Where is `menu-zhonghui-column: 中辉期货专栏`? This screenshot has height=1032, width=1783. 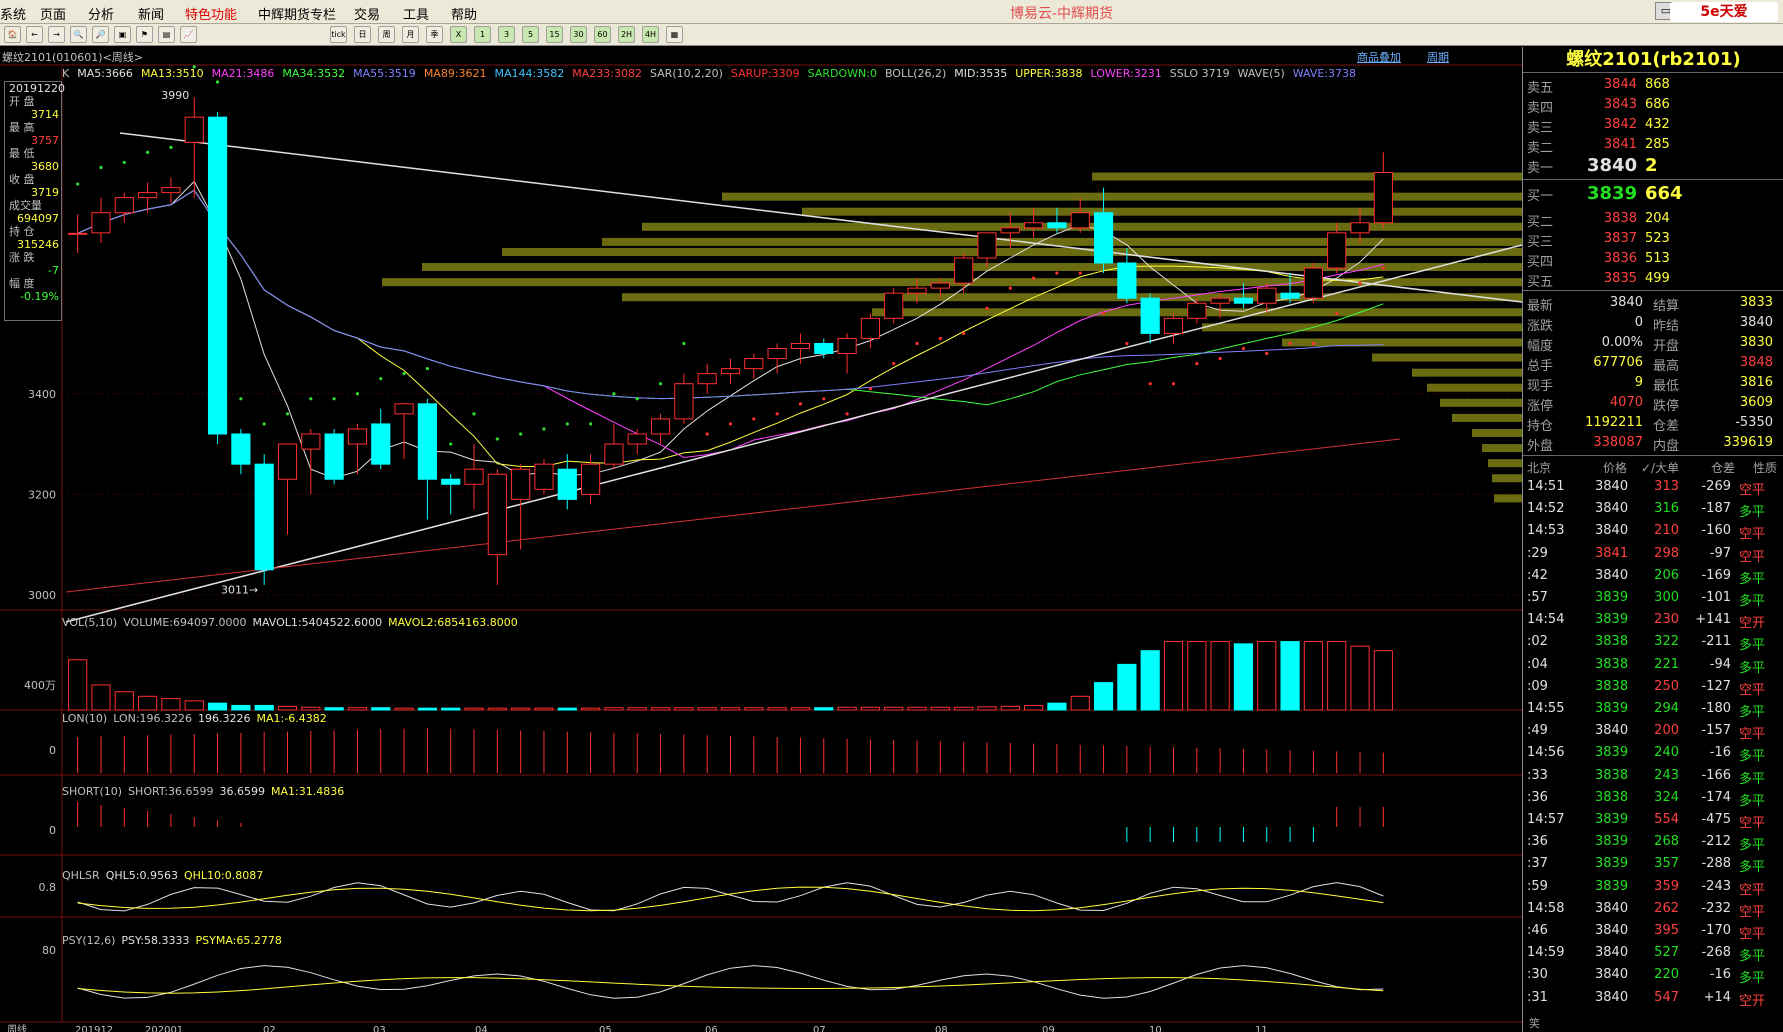
menu-zhonghui-column: 中辉期货专栏 is located at coordinates (297, 13).